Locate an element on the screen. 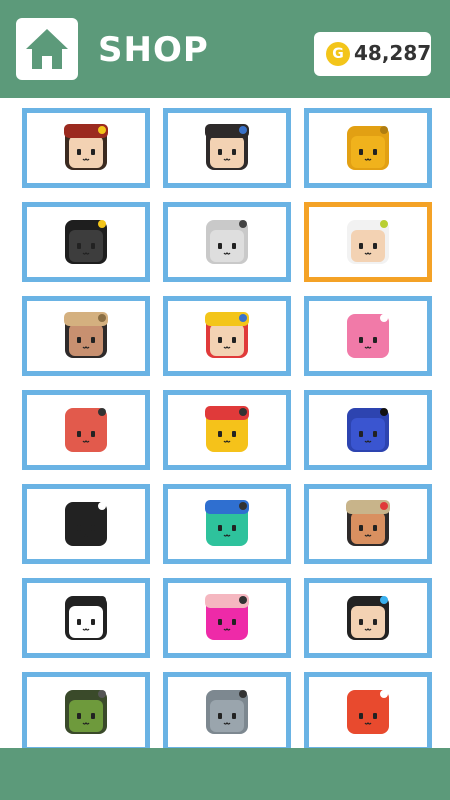 This screenshot has height=800, width=450. character-slot-red-block is located at coordinates (86, 430).